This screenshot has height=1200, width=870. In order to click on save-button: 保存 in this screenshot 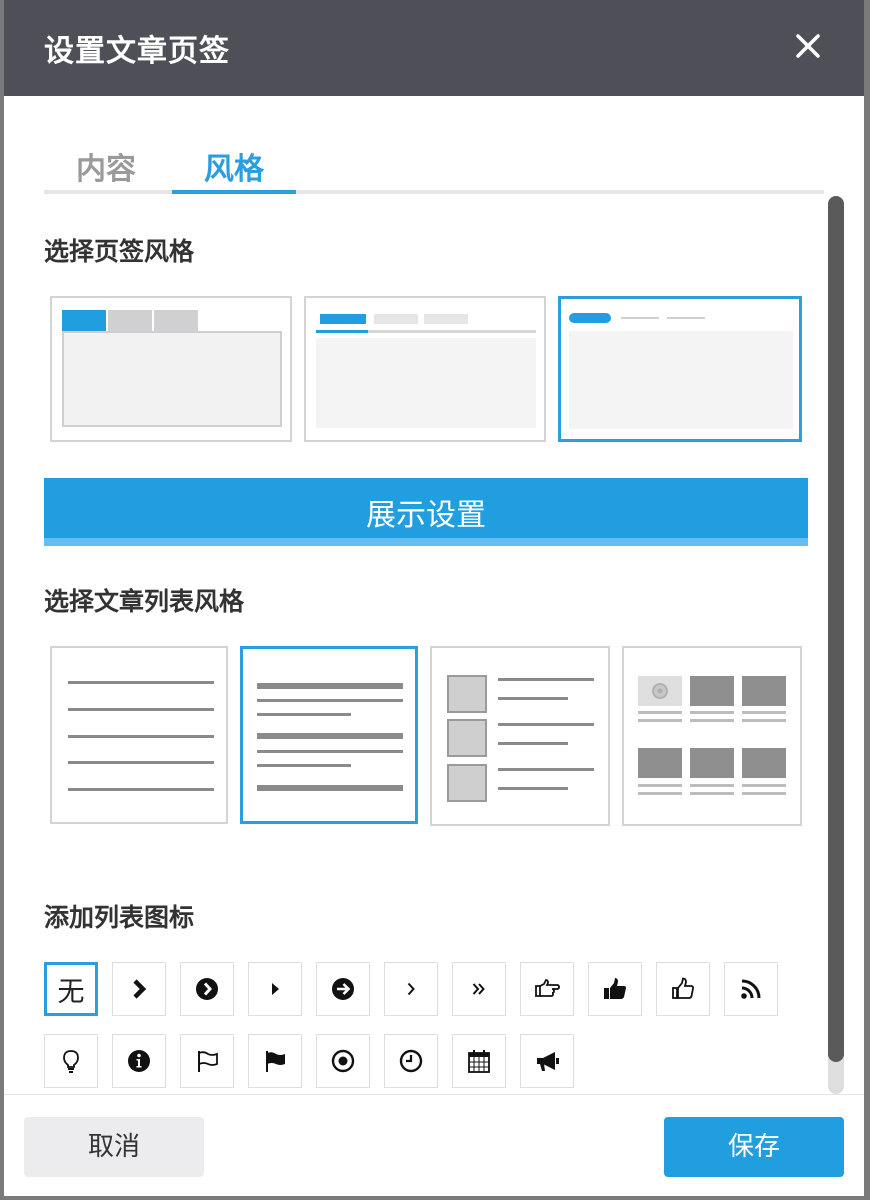, I will do `click(754, 1147)`.